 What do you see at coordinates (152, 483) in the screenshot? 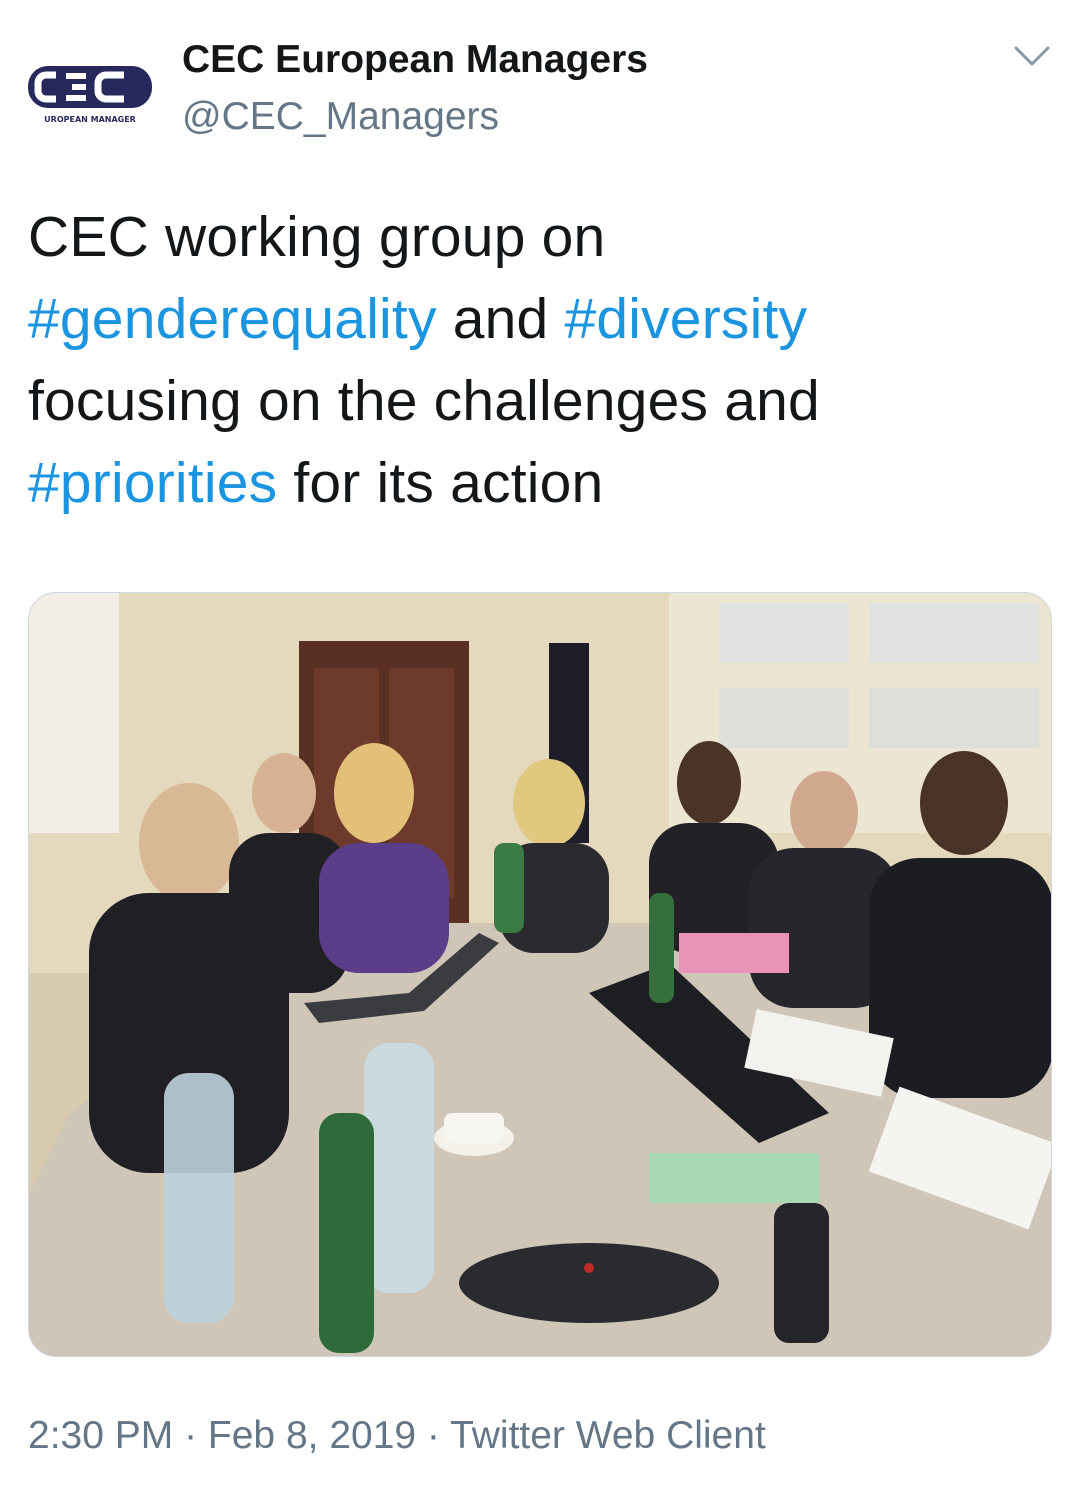
I see `hashtag-link: #priorities` at bounding box center [152, 483].